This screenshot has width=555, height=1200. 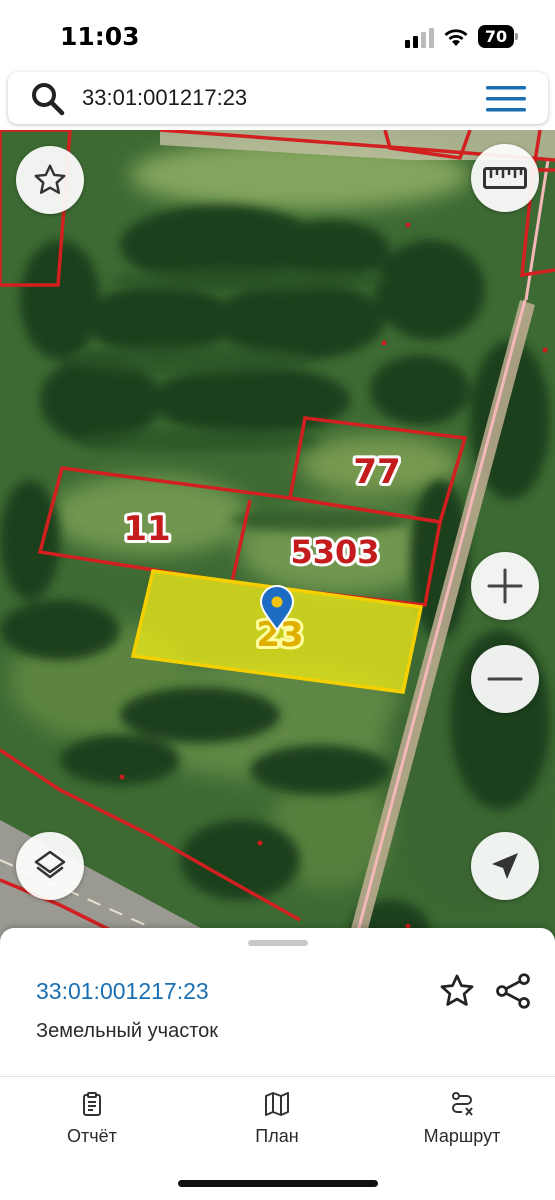 I want to click on layers-icon, so click(x=50, y=864).